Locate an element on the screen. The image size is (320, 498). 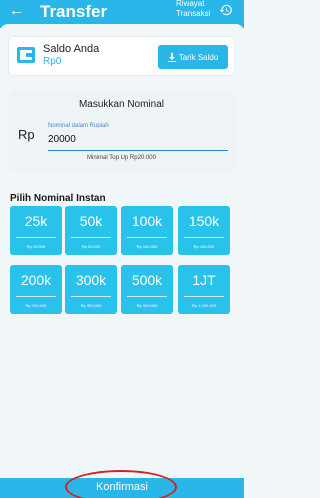
tile-amount: Rp 150.000 is located at coordinates (204, 246).